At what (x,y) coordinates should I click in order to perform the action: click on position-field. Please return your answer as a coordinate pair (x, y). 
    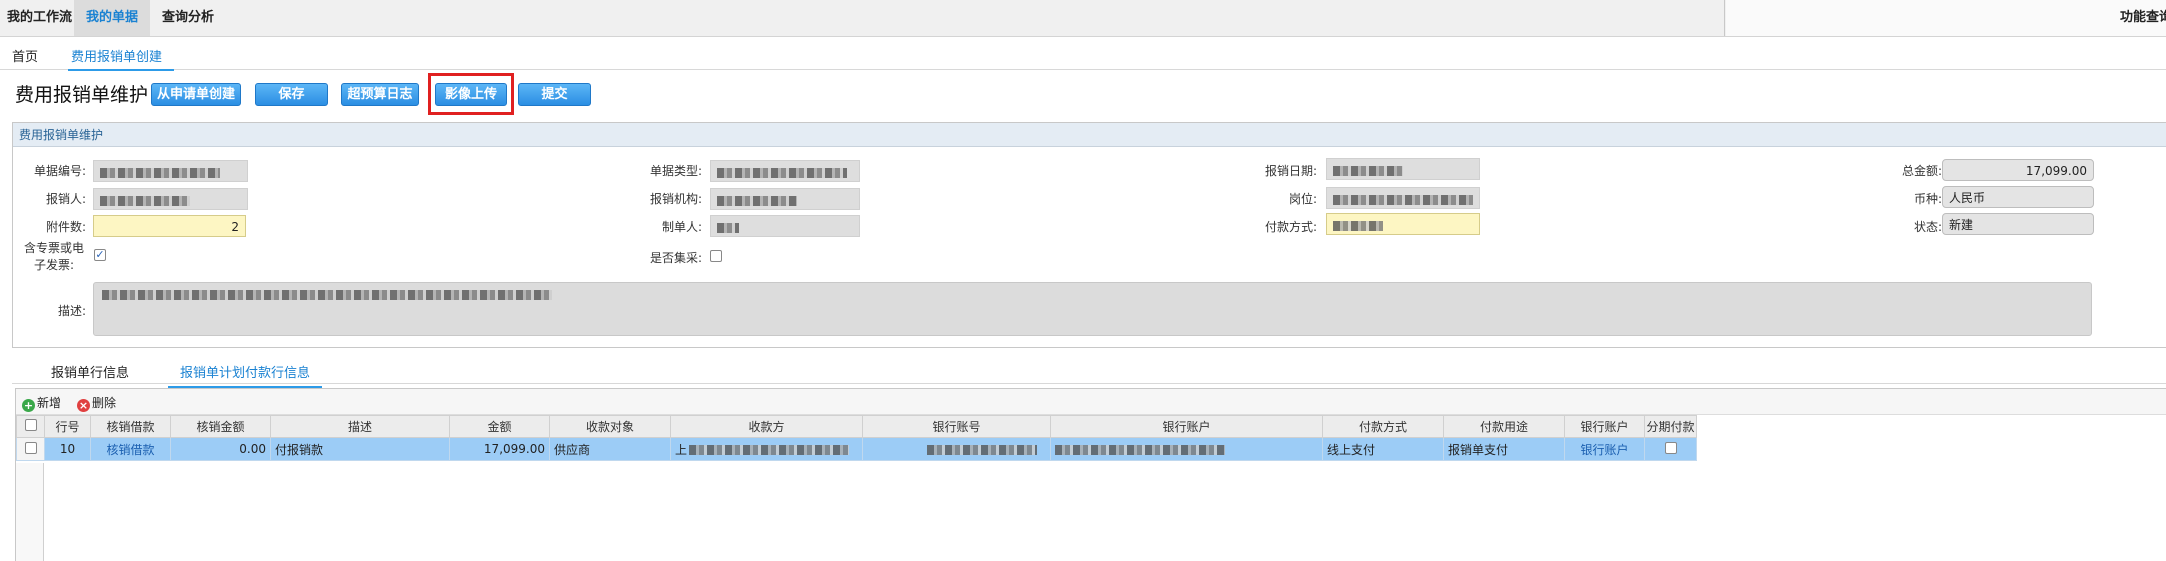
    Looking at the image, I should click on (1403, 198).